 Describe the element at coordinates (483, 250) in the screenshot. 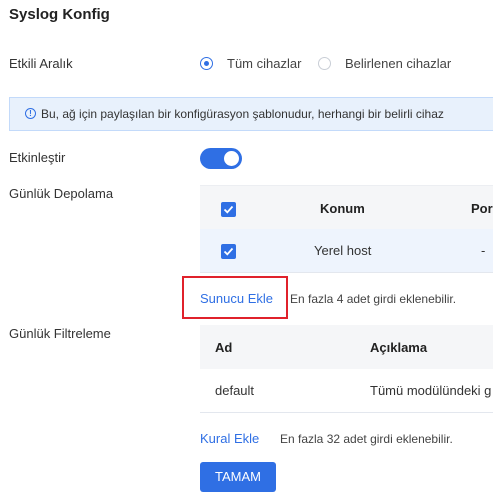

I see `row-port: -` at that location.